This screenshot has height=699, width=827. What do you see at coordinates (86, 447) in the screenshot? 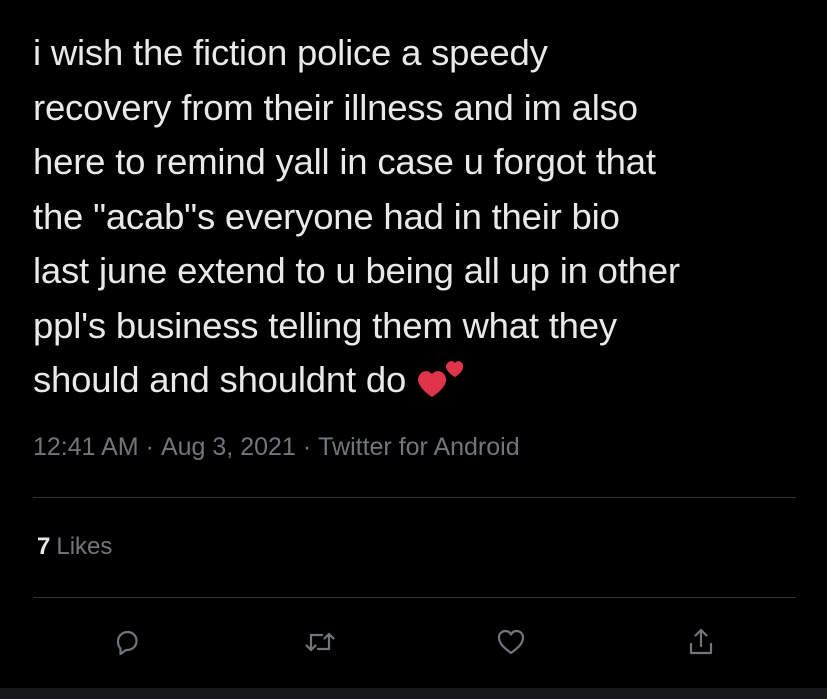
I see `tweet-time: 12:41 AM` at bounding box center [86, 447].